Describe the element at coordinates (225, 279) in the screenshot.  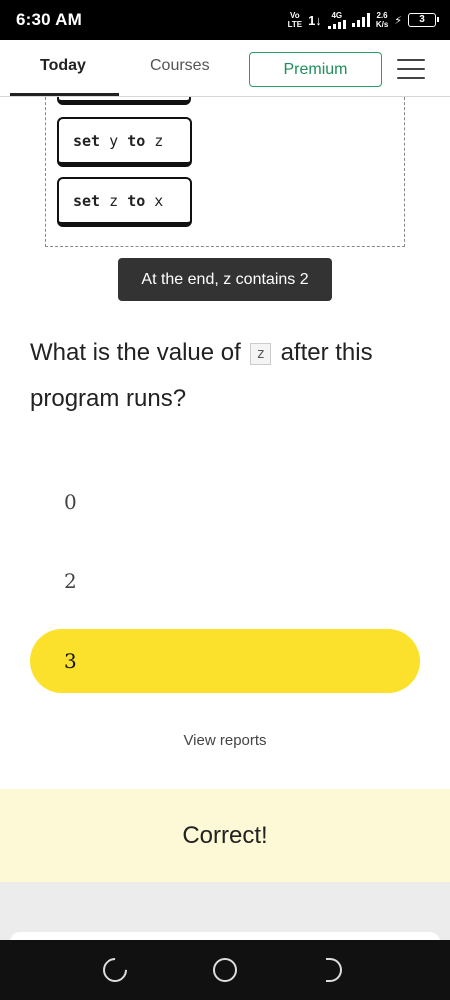
I see `result-tooltip: At the end, z contains 2` at that location.